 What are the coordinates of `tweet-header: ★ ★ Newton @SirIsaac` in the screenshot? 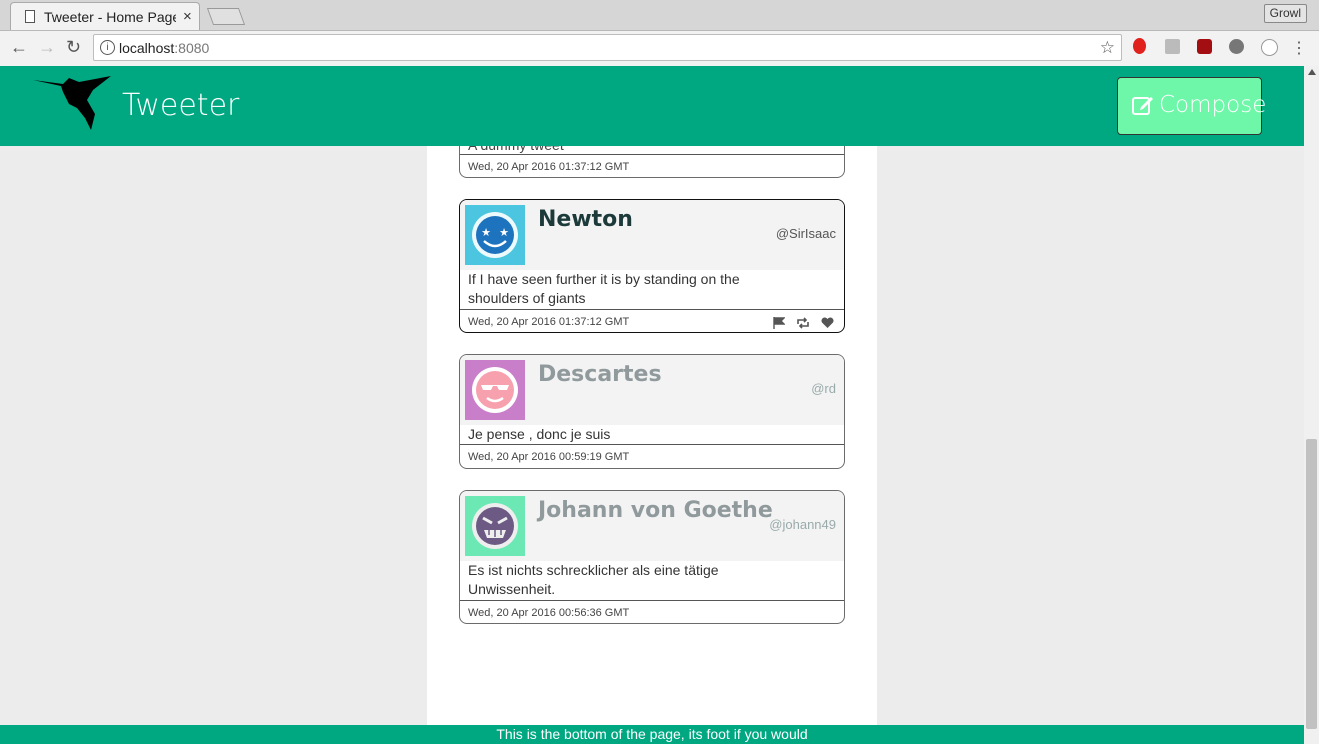 It's located at (652, 235).